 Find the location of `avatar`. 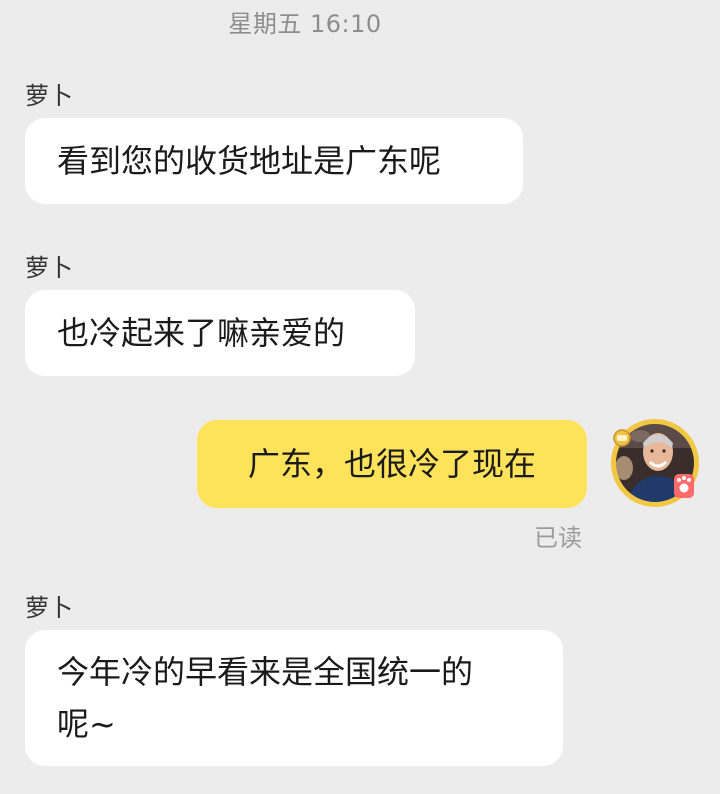

avatar is located at coordinates (655, 463).